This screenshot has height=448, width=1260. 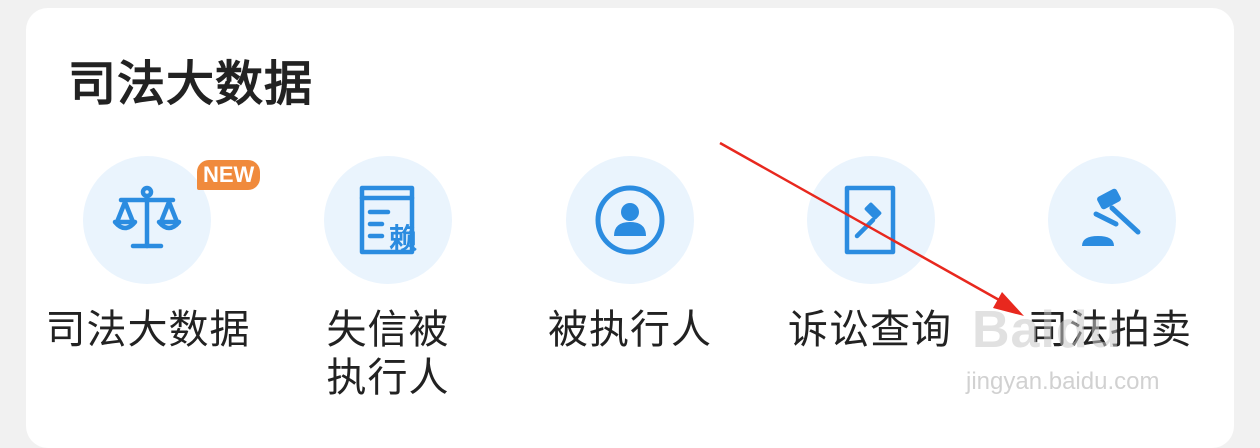 I want to click on item-label: 被执行人, so click(x=630, y=330).